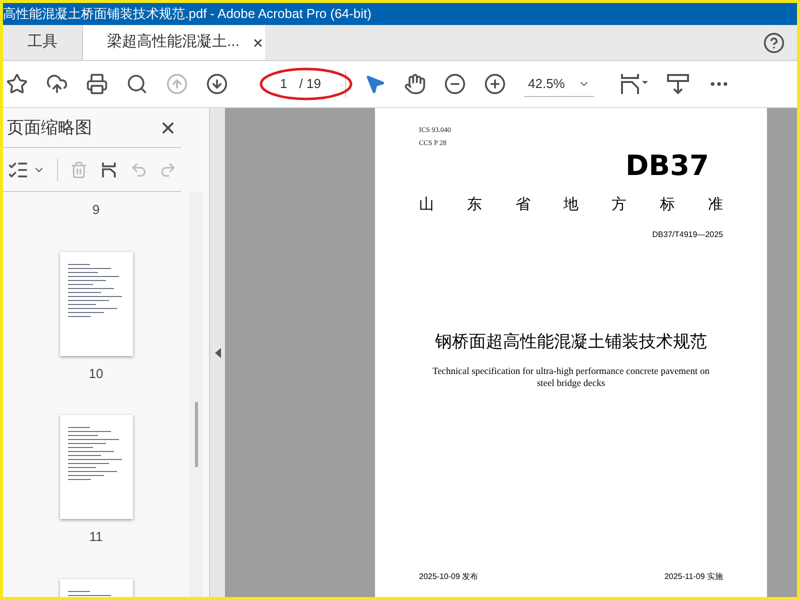  Describe the element at coordinates (296, 84) in the screenshot. I see `page-number-field: 1 / 19` at that location.